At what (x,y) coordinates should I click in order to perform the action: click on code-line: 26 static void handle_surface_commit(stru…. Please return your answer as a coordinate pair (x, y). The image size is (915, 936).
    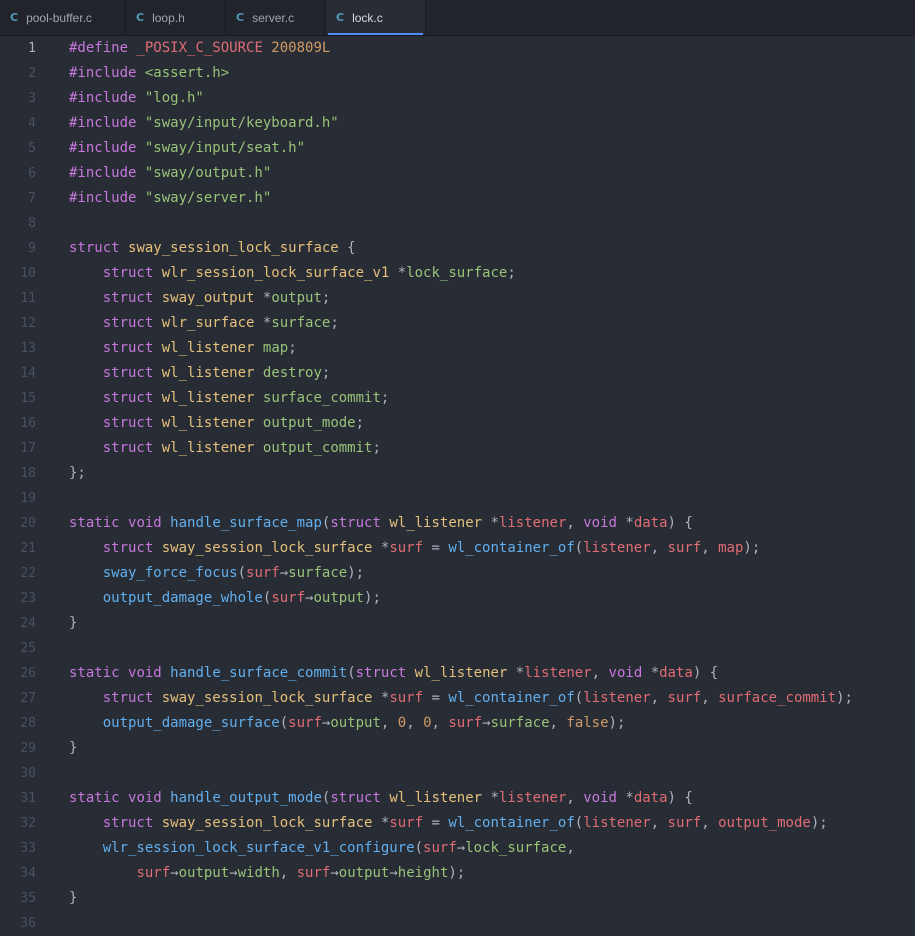
    Looking at the image, I should click on (457, 673).